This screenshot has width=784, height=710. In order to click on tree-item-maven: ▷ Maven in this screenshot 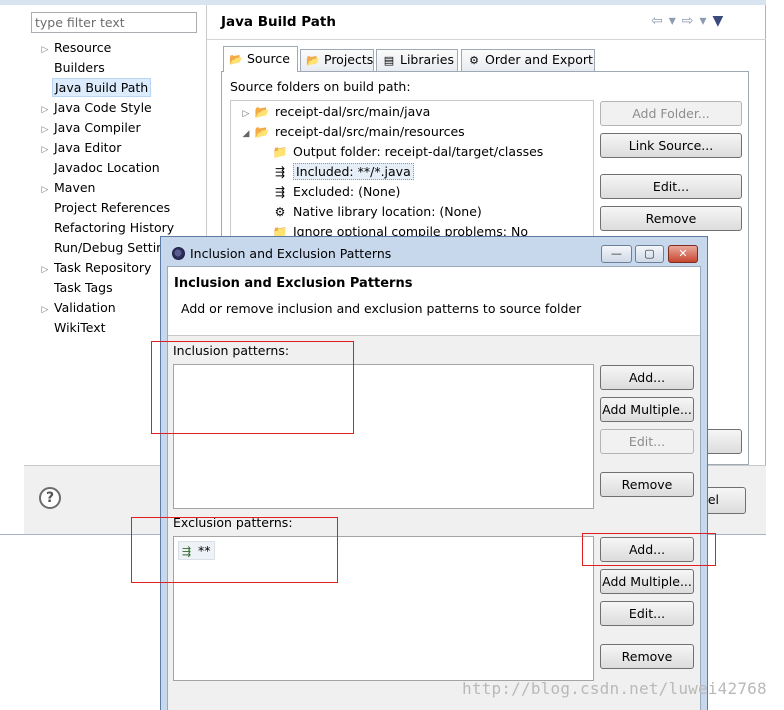, I will do `click(107, 188)`.